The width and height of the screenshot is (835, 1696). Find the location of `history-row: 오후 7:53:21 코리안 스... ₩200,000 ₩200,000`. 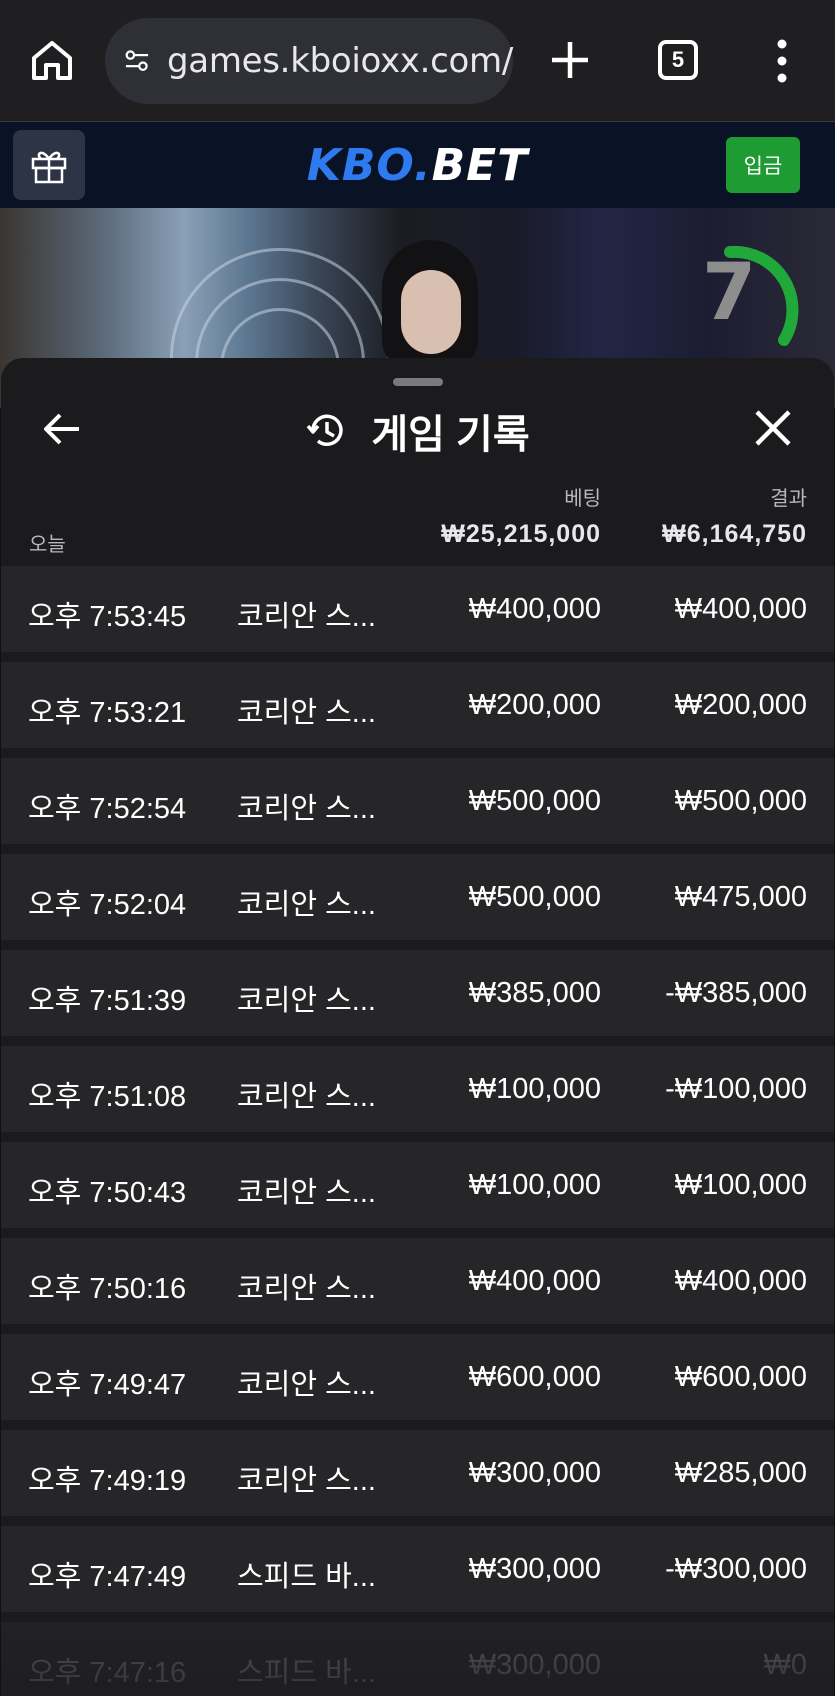

history-row: 오후 7:53:21 코리안 스... ₩200,000 ₩200,000 is located at coordinates (417, 705).